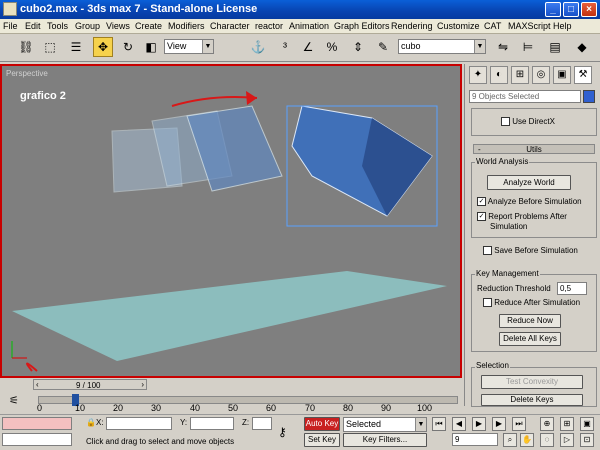 Image resolution: width=600 pixels, height=450 pixels. I want to click on align-icon: ⊨, so click(528, 47).